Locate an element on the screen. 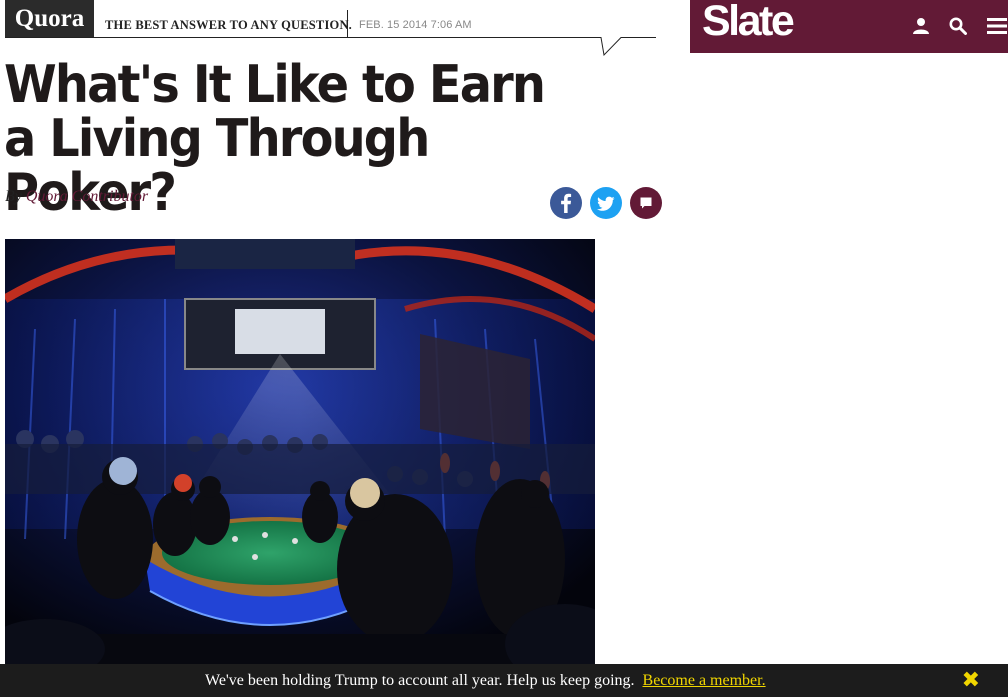 The width and height of the screenshot is (1008, 697). slate-header: Slate is located at coordinates (849, 26).